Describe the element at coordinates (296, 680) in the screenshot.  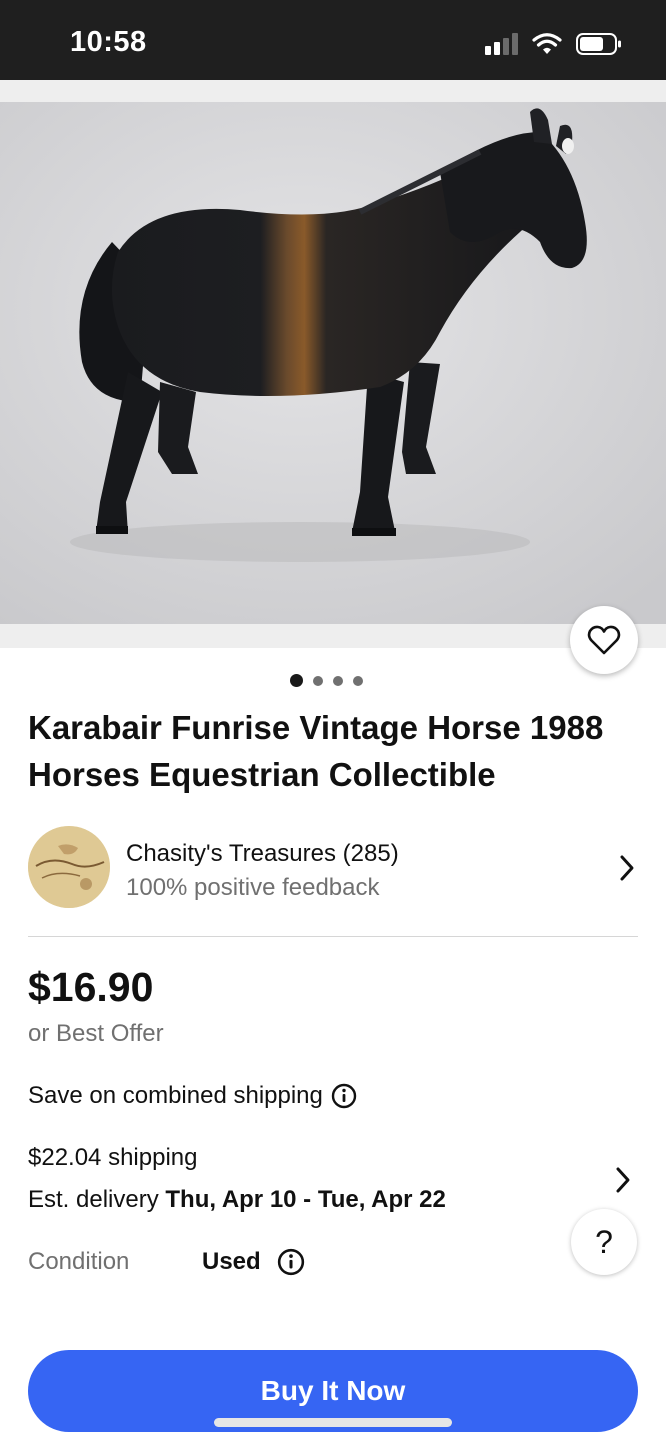
I see `pagination-dot-active` at that location.